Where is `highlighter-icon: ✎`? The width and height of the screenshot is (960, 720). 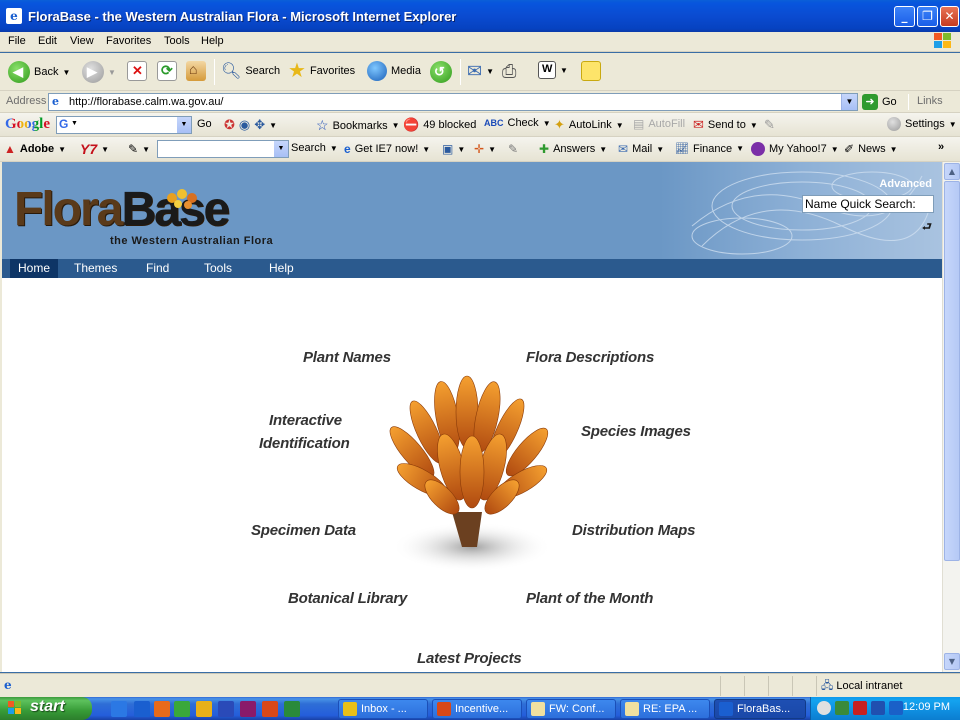 highlighter-icon: ✎ is located at coordinates (769, 125).